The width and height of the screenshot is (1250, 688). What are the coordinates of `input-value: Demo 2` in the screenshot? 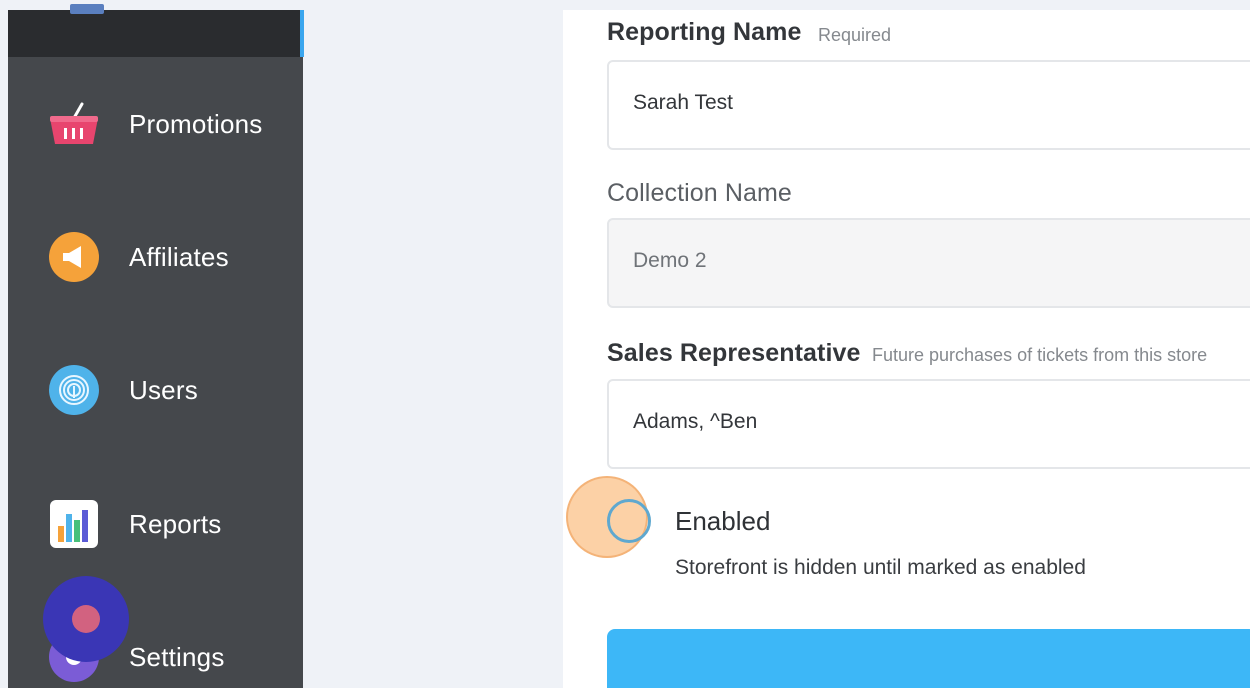 It's located at (670, 260).